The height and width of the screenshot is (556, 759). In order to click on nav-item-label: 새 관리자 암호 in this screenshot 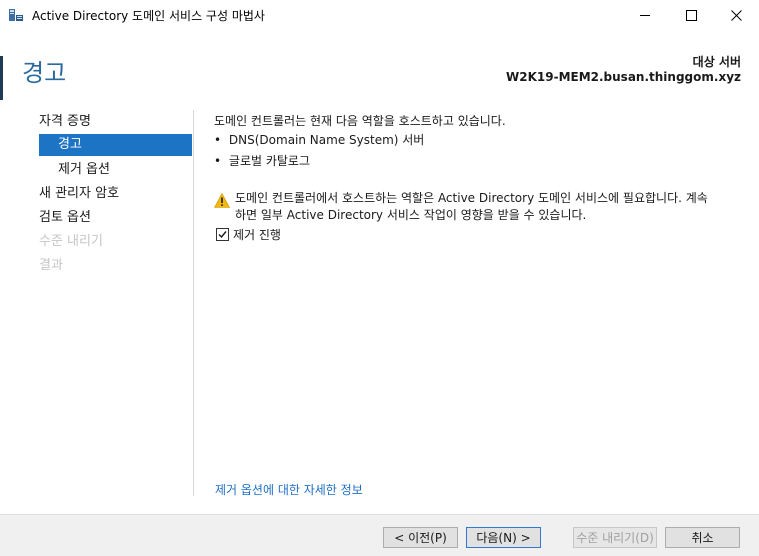, I will do `click(79, 193)`.